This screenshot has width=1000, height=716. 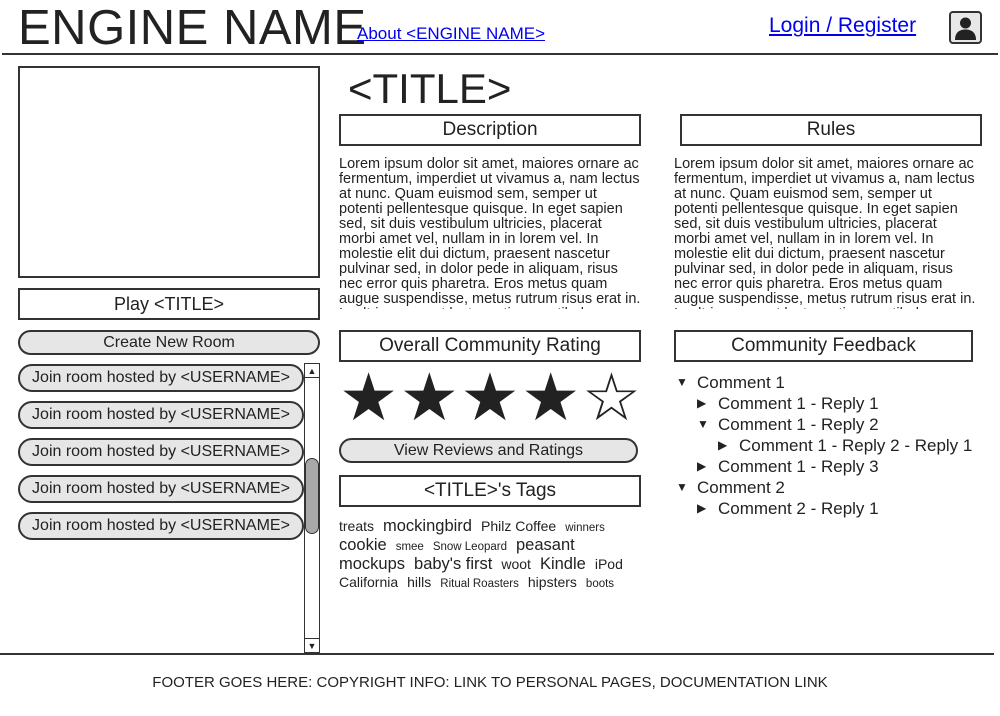 I want to click on tag-link: Kindle, so click(x=563, y=564).